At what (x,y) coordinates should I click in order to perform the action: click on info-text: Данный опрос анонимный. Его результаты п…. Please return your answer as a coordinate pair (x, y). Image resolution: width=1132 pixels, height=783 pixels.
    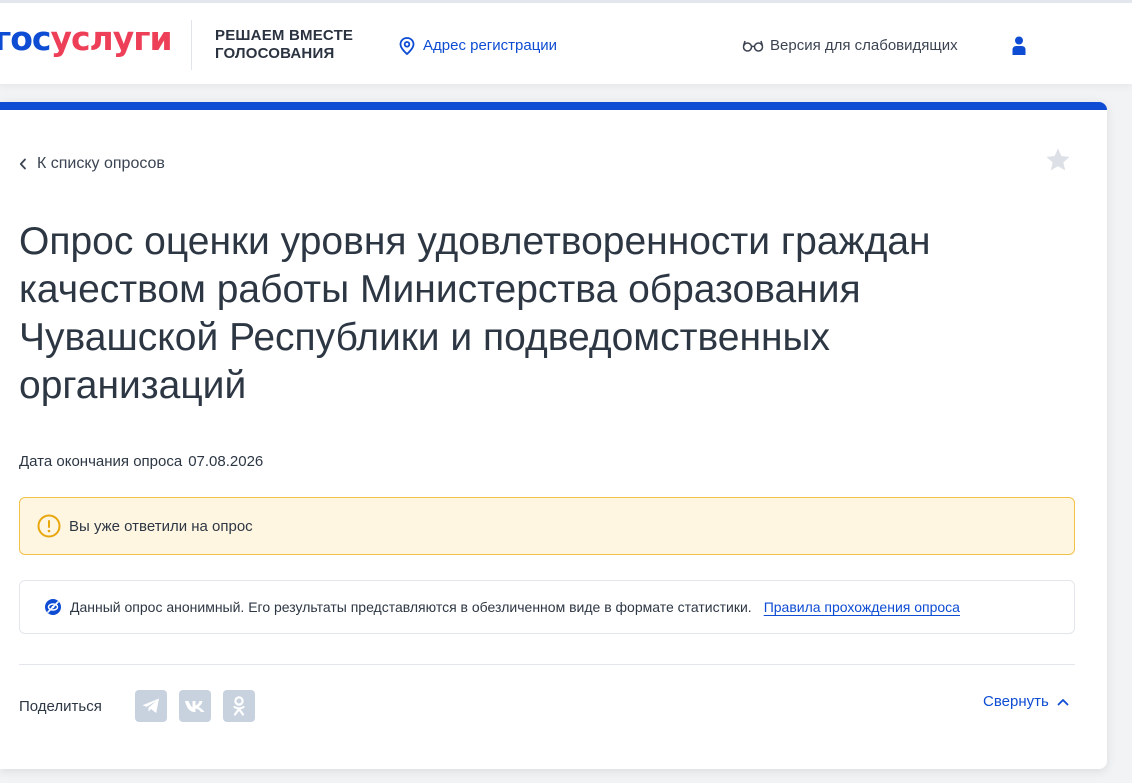
    Looking at the image, I should click on (411, 607).